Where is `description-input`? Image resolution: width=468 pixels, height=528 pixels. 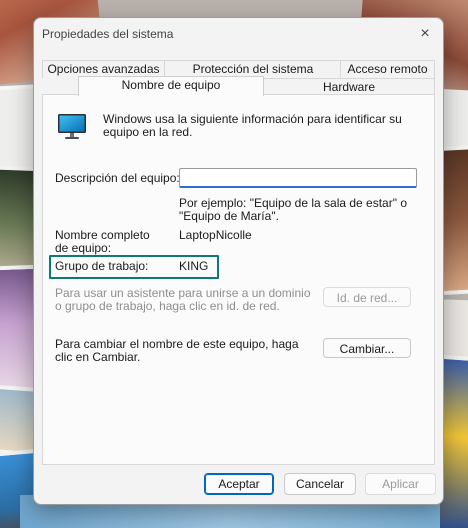 description-input is located at coordinates (298, 178).